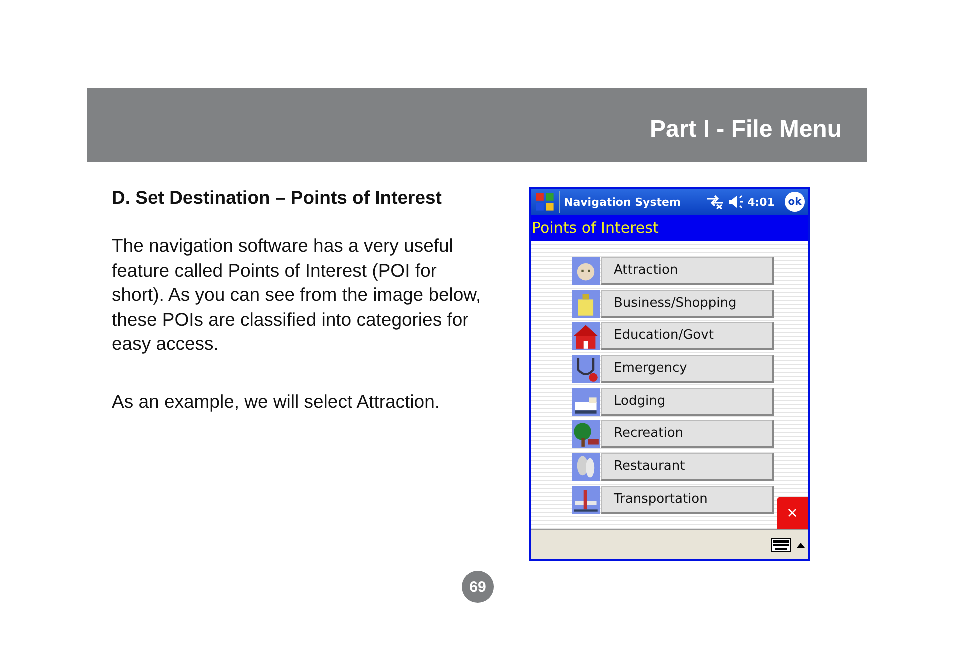 The image size is (954, 665). I want to click on app-title: Navigation System, so click(623, 202).